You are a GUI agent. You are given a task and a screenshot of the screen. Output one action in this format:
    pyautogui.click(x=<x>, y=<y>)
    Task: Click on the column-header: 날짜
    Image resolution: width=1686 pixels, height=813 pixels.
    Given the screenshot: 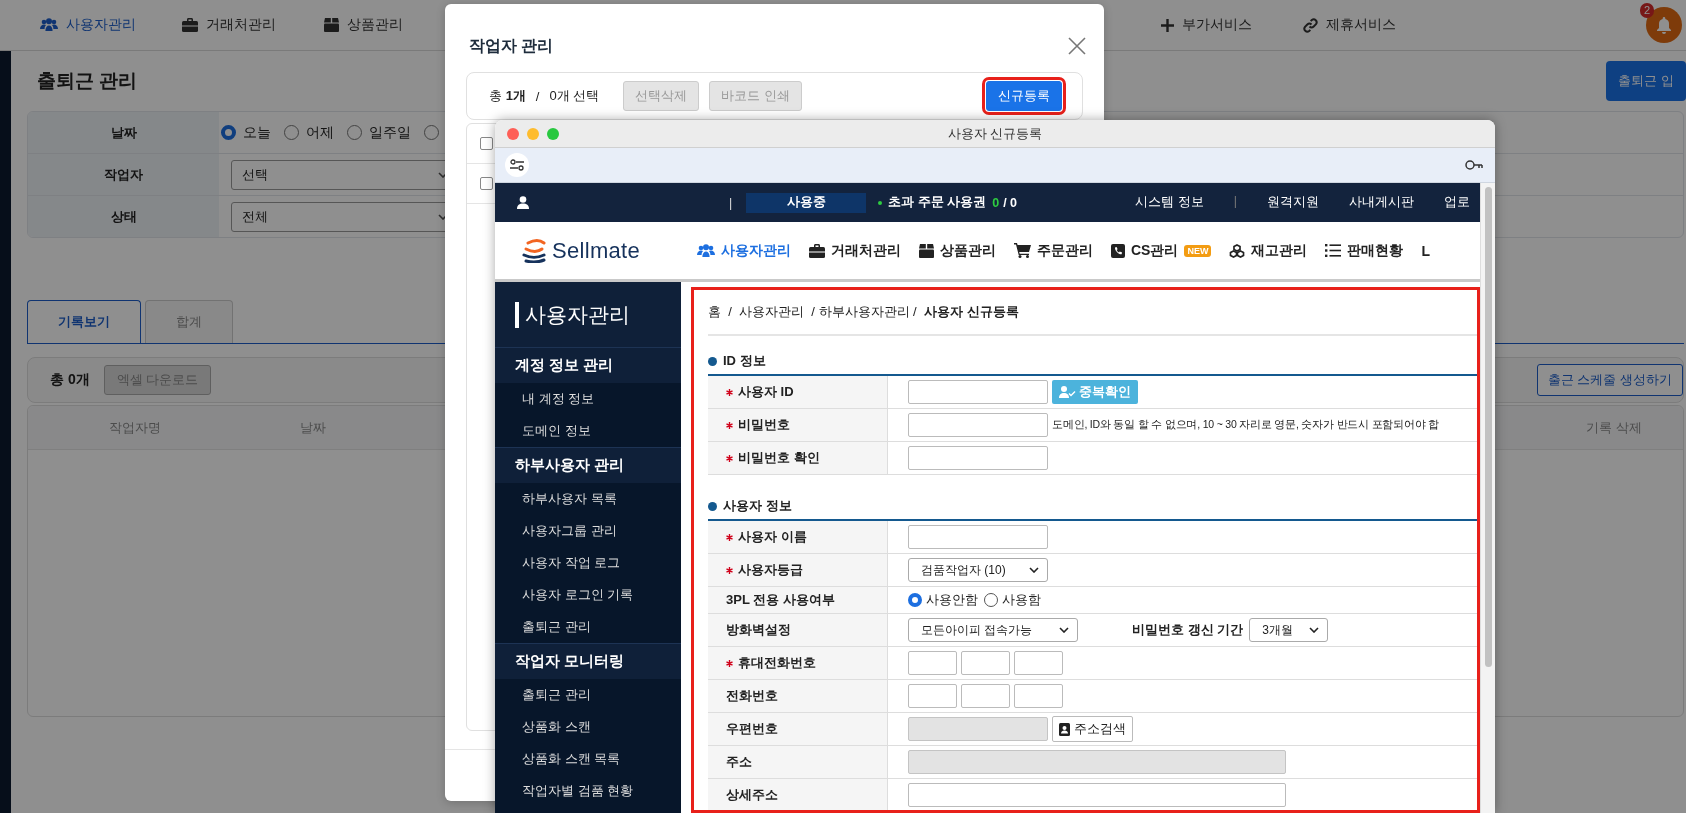 What is the action you would take?
    pyautogui.click(x=313, y=427)
    